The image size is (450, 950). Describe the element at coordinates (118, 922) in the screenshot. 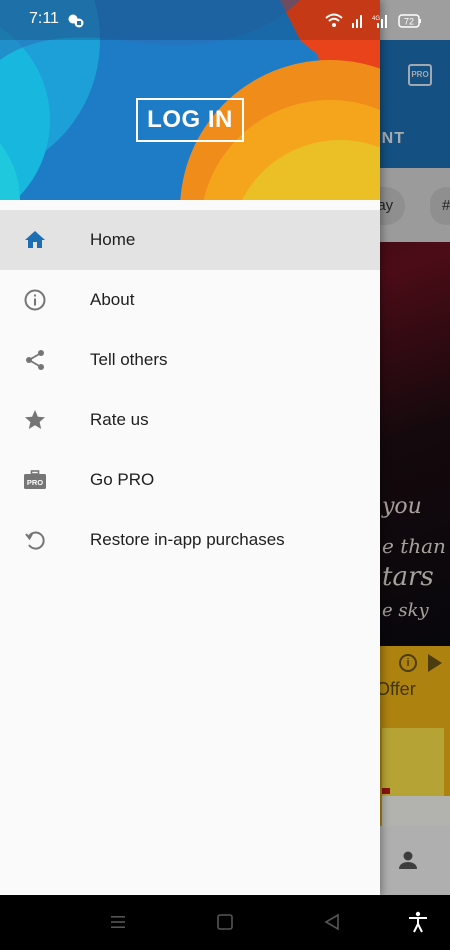

I see `menu-icon` at that location.